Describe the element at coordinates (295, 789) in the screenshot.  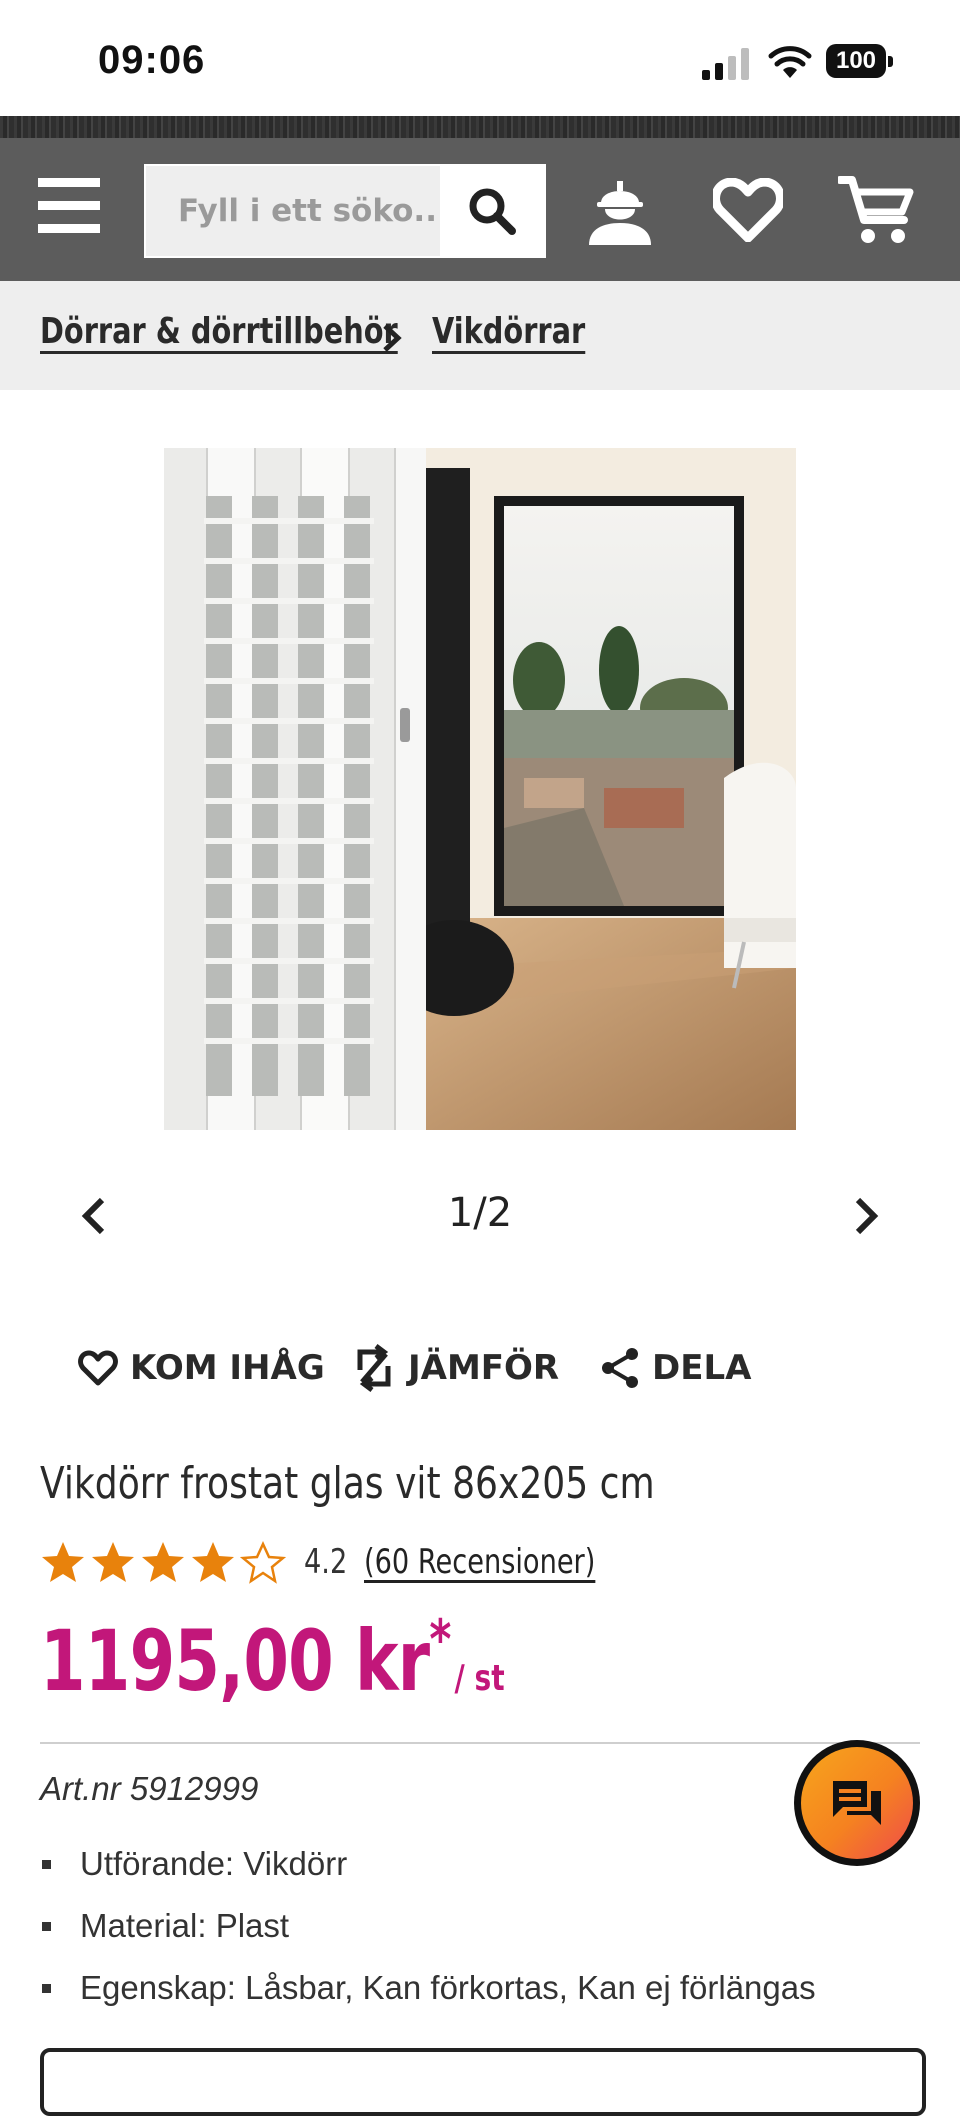
I see `door-panels` at that location.